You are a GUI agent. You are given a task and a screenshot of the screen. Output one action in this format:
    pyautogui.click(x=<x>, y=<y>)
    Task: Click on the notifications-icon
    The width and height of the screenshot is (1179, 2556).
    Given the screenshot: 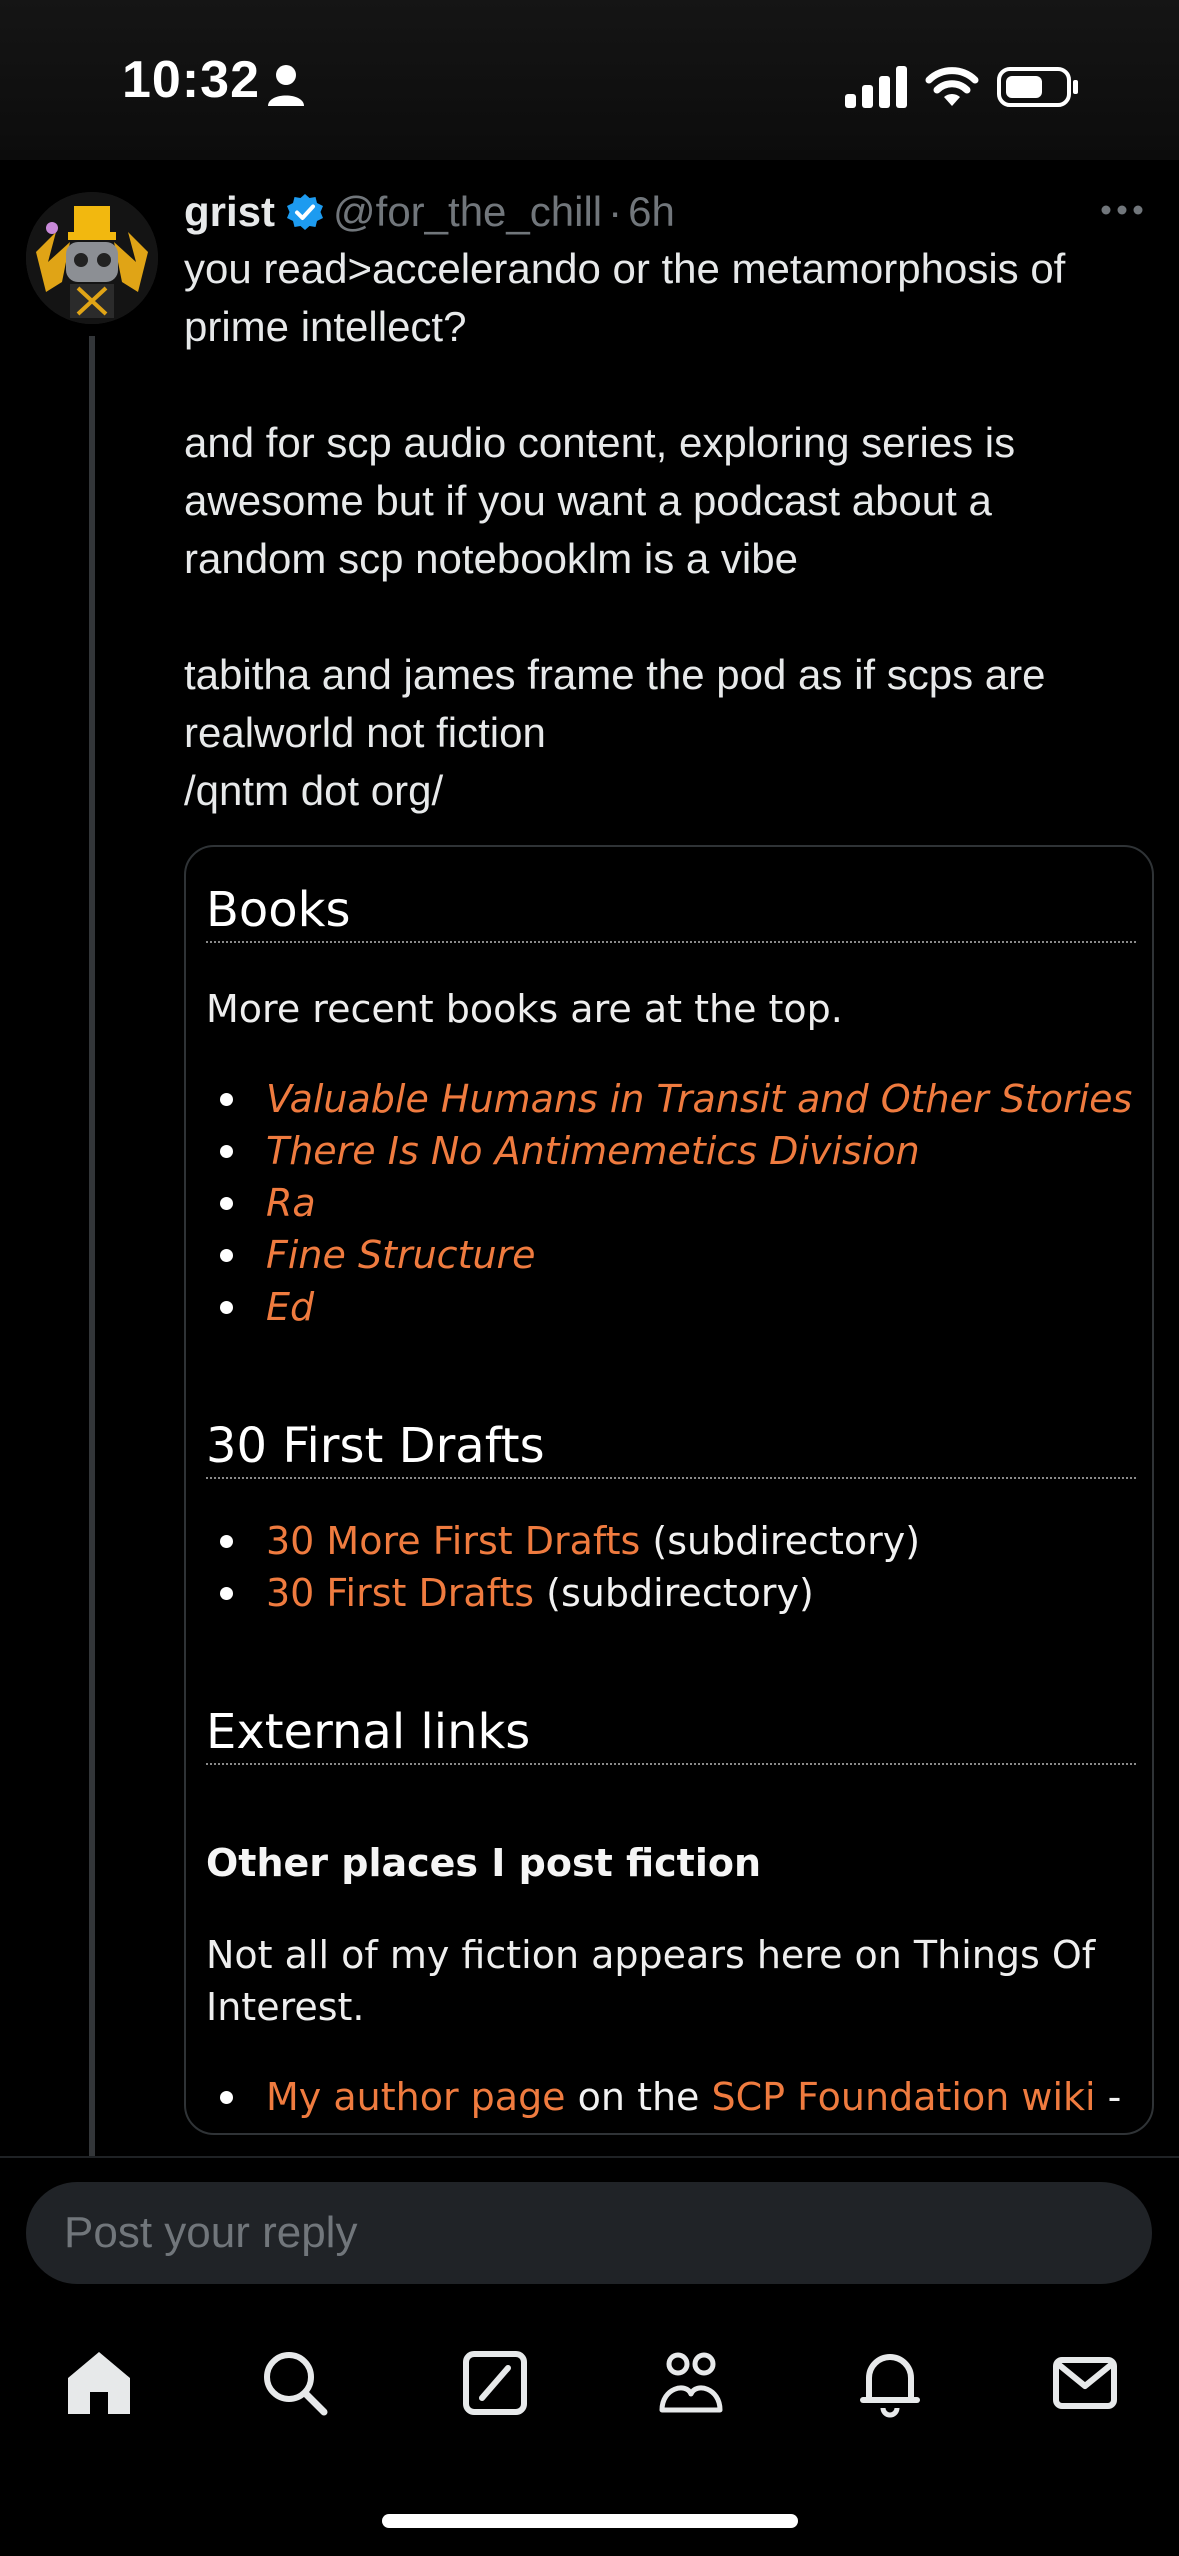 What is the action you would take?
    pyautogui.click(x=890, y=2383)
    